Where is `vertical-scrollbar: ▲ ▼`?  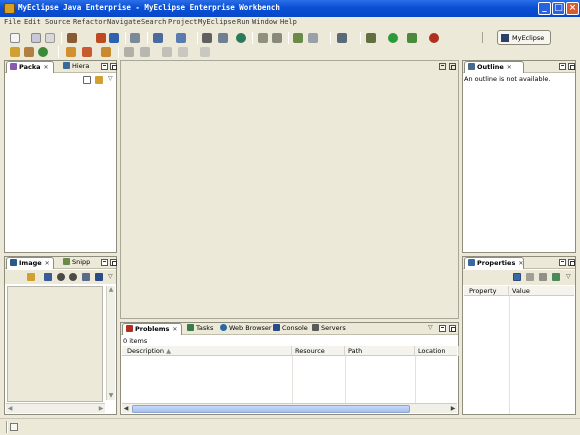
vertical-scrollbar: ▲ ▼ is located at coordinates (110, 343).